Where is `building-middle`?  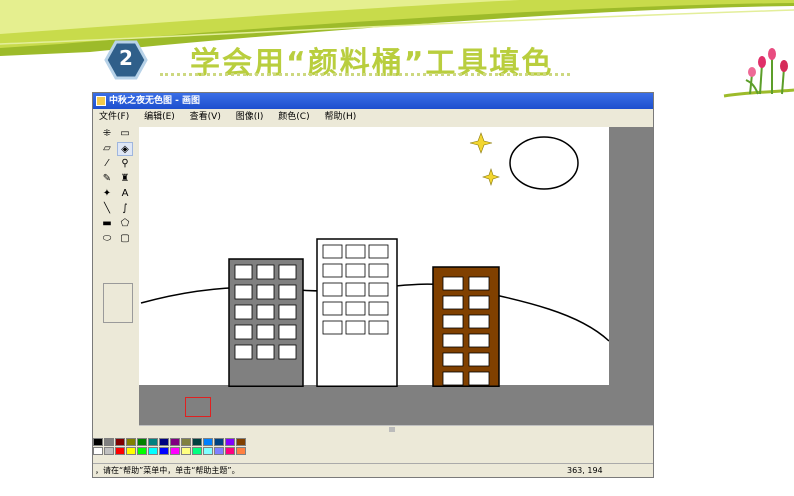 building-middle is located at coordinates (357, 312).